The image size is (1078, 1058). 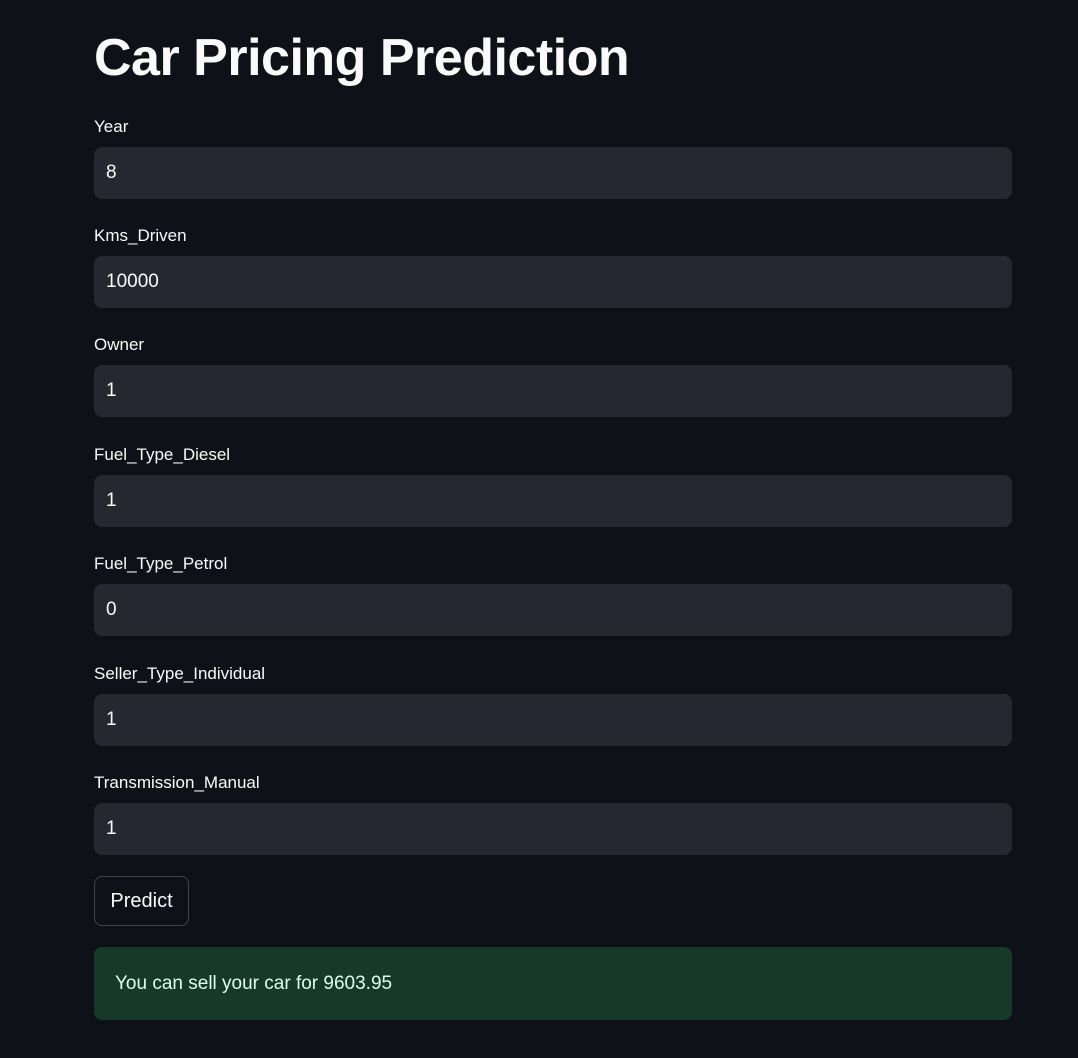 I want to click on success-alert: You can sell your car for 9603.95, so click(x=553, y=983).